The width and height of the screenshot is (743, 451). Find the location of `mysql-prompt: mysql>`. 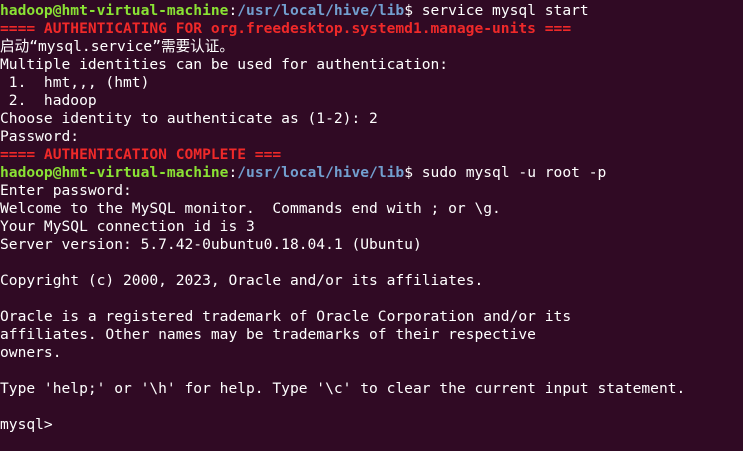

mysql-prompt: mysql> is located at coordinates (31, 424).